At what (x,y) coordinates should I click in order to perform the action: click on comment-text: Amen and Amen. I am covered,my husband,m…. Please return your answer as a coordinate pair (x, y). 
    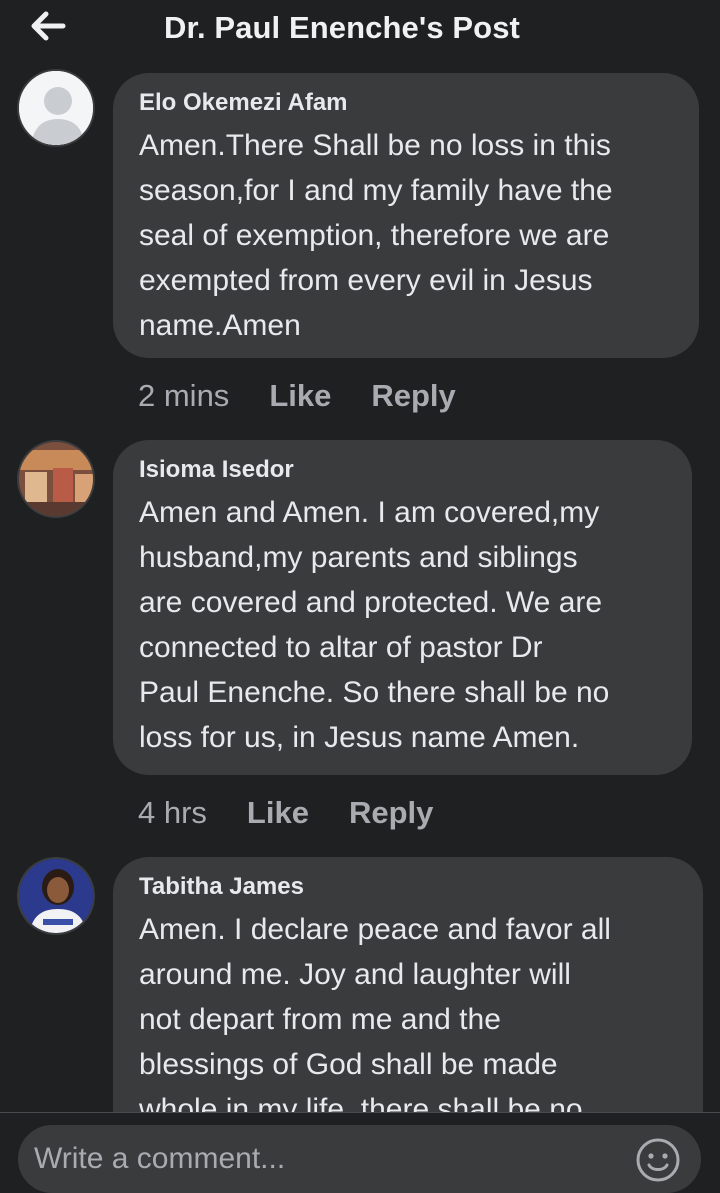
    Looking at the image, I should click on (374, 625).